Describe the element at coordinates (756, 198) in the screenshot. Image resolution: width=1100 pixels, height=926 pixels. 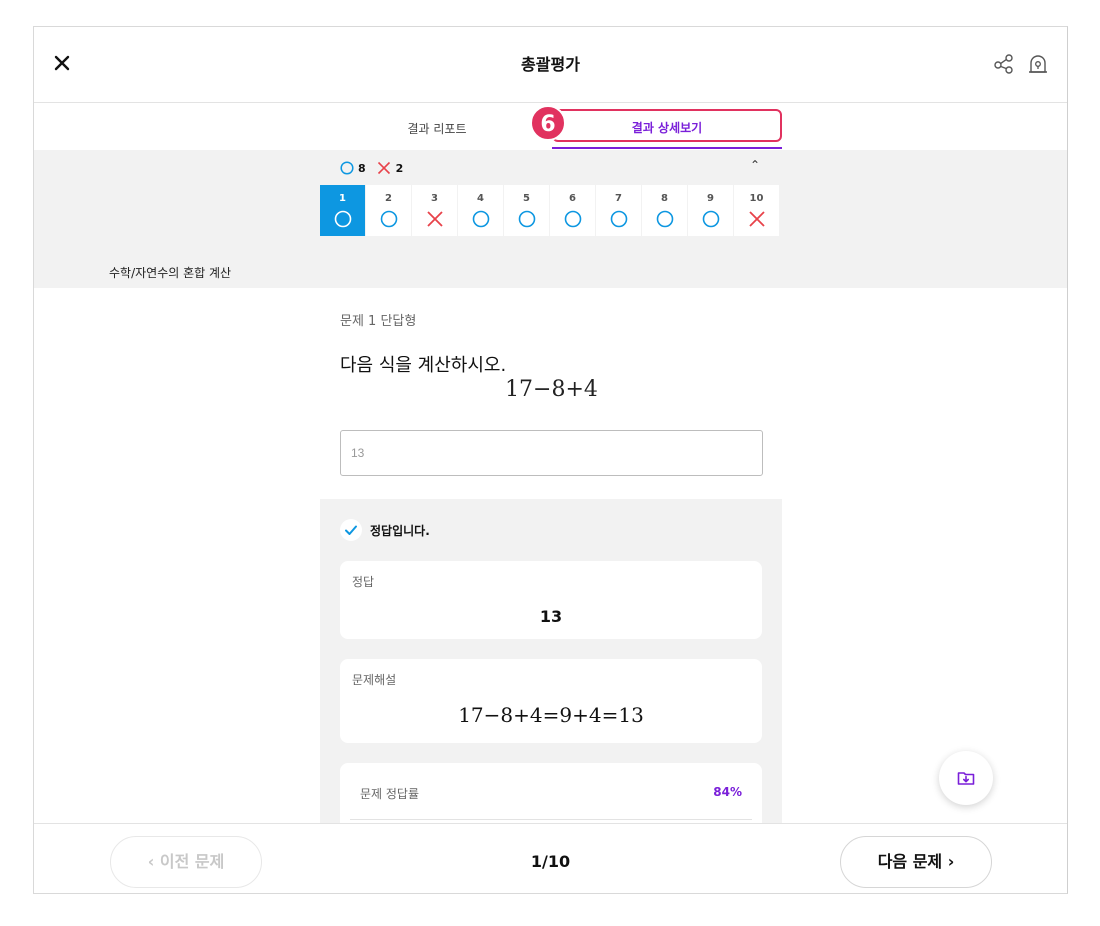
I see `question-number: 10` at that location.